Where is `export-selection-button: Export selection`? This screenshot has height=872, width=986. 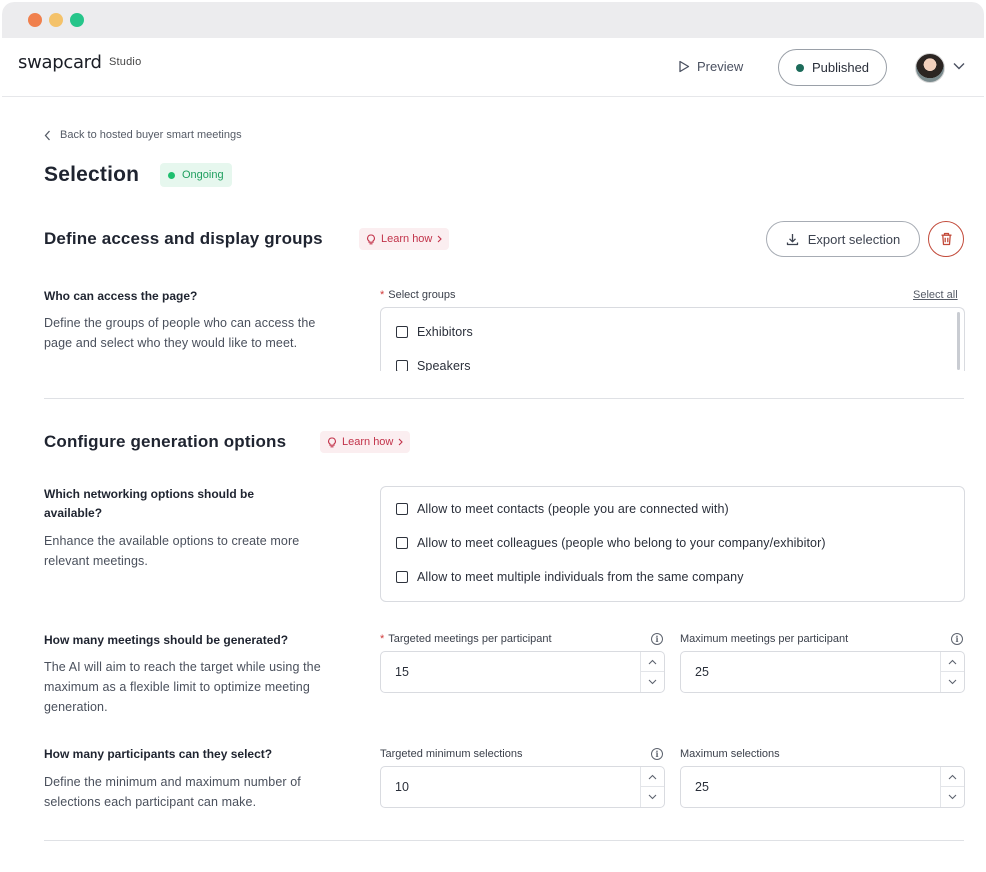
export-selection-button: Export selection is located at coordinates (843, 239).